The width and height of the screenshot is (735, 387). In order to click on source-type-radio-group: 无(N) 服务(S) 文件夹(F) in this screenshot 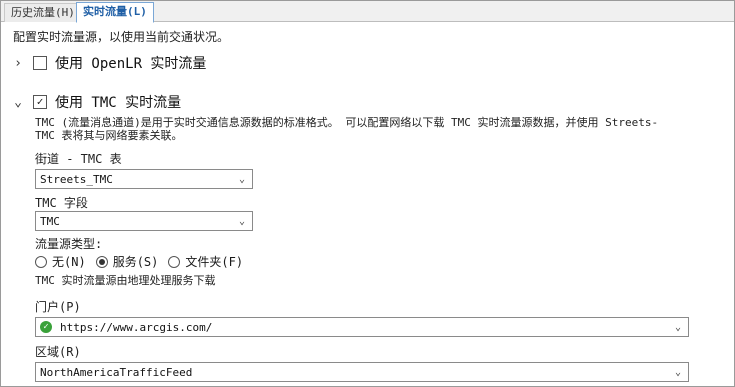, I will do `click(144, 261)`.